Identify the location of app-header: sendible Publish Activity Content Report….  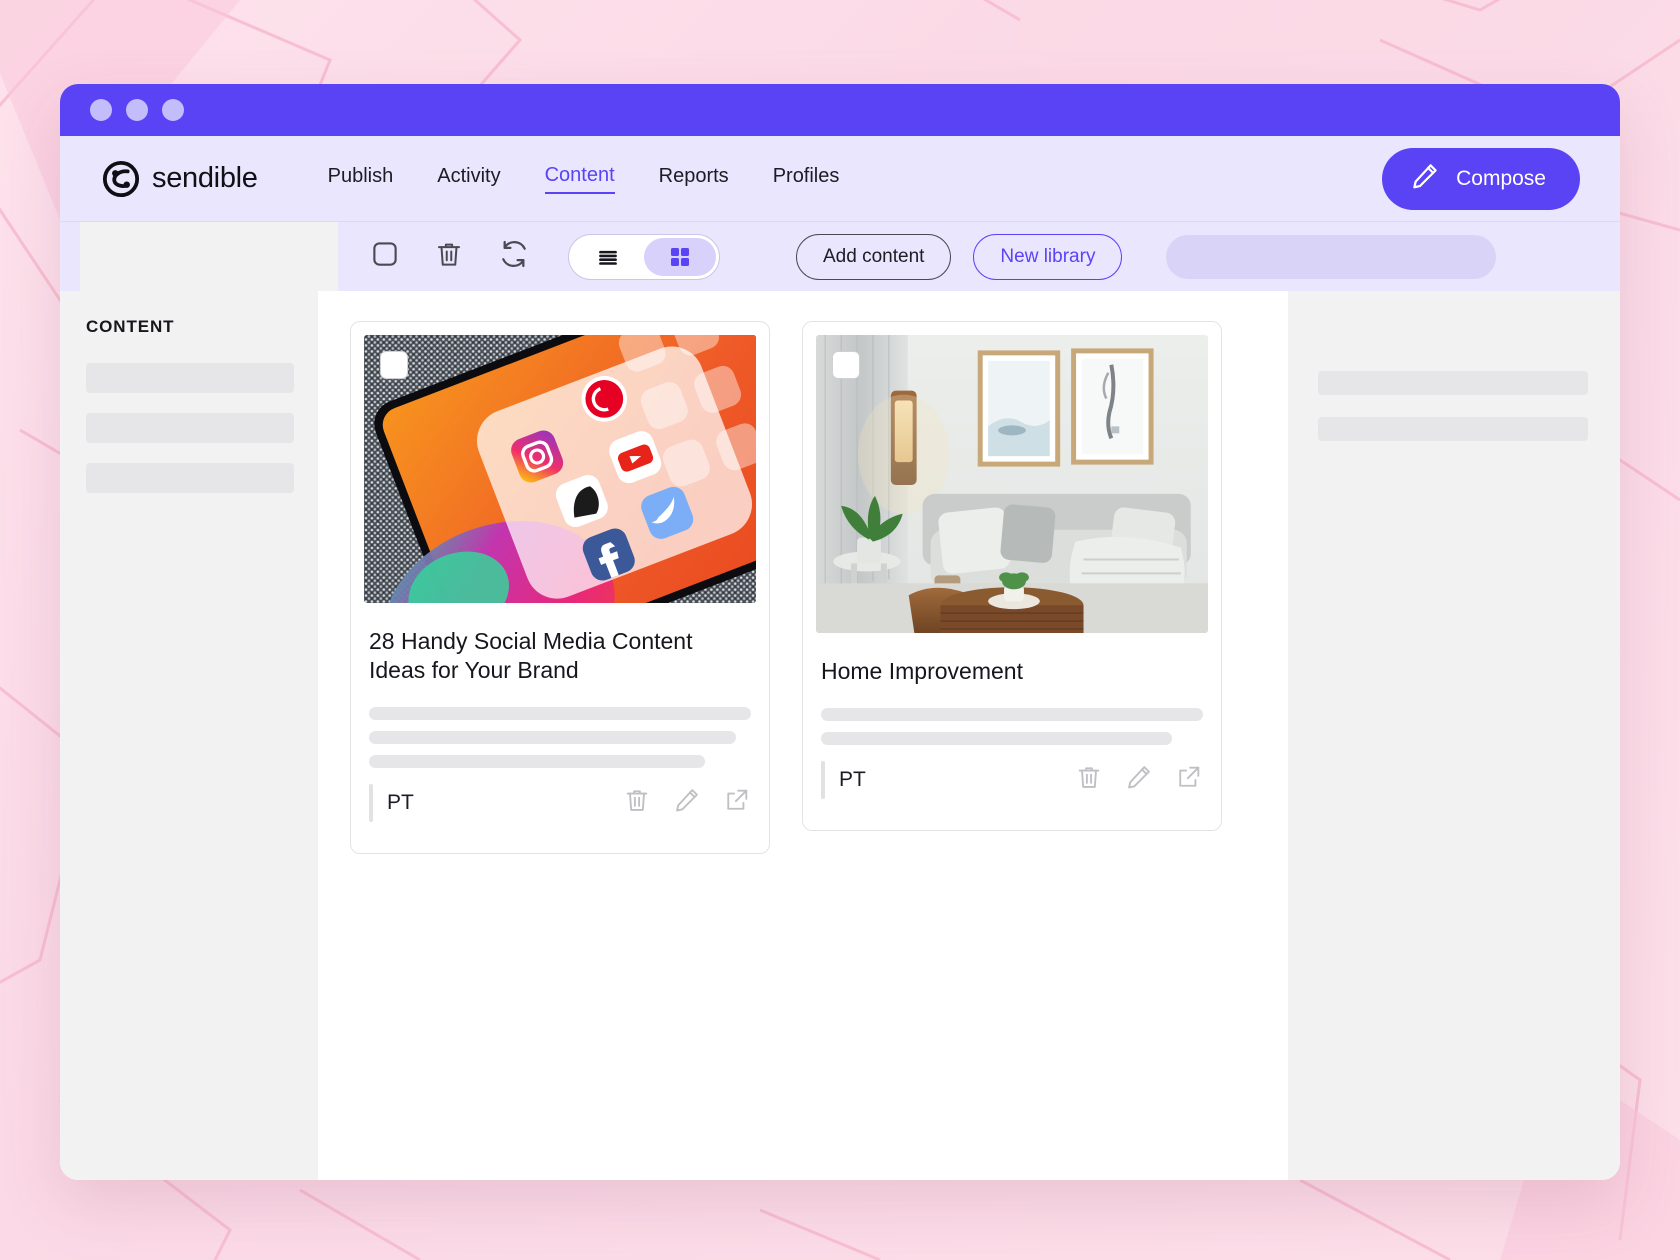
(840, 178).